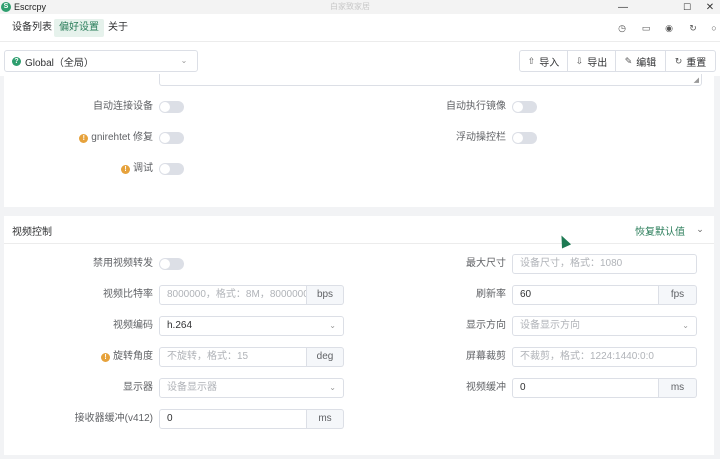  I want to click on window-title: Escrcpy, so click(30, 7).